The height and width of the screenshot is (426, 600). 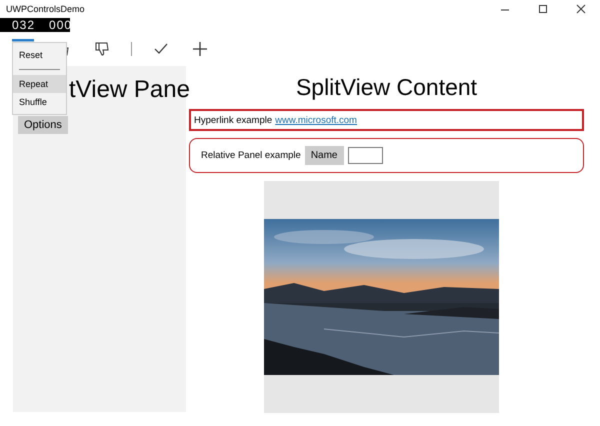 I want to click on name-field, so click(x=365, y=155).